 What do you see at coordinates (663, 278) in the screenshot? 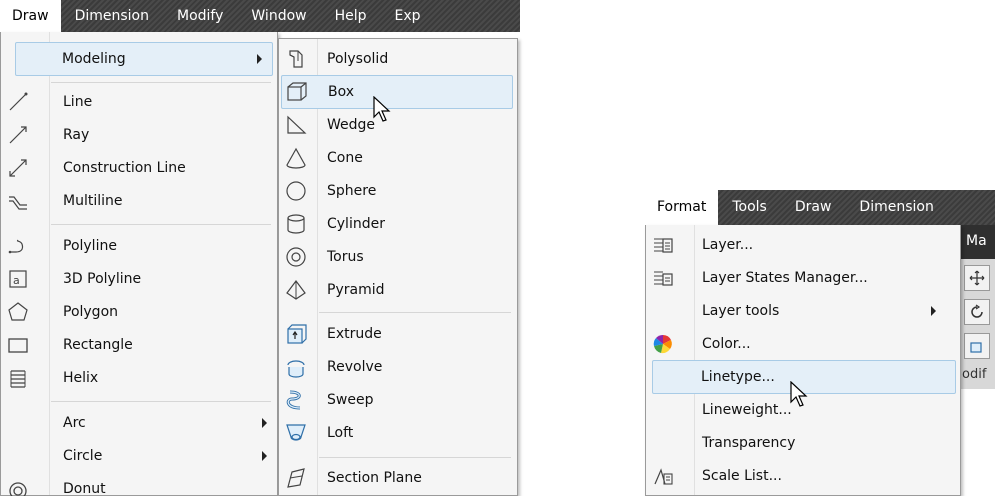
I see `layer-states-icon` at bounding box center [663, 278].